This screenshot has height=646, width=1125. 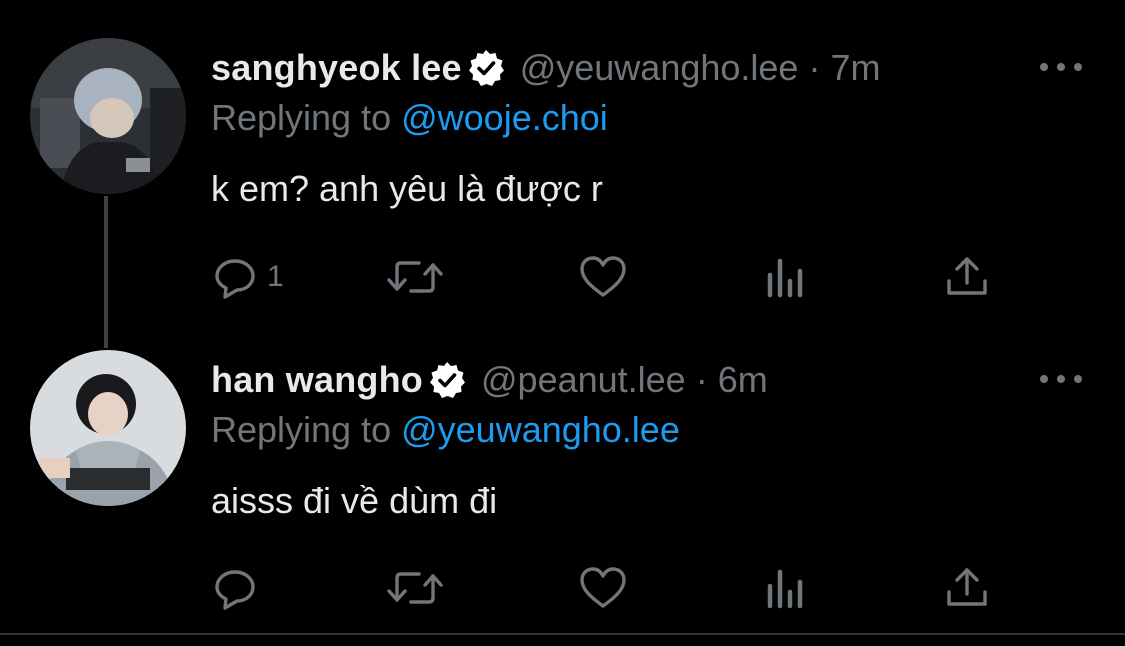 What do you see at coordinates (407, 188) in the screenshot?
I see `tweet-text: k em? anh yêu là được r` at bounding box center [407, 188].